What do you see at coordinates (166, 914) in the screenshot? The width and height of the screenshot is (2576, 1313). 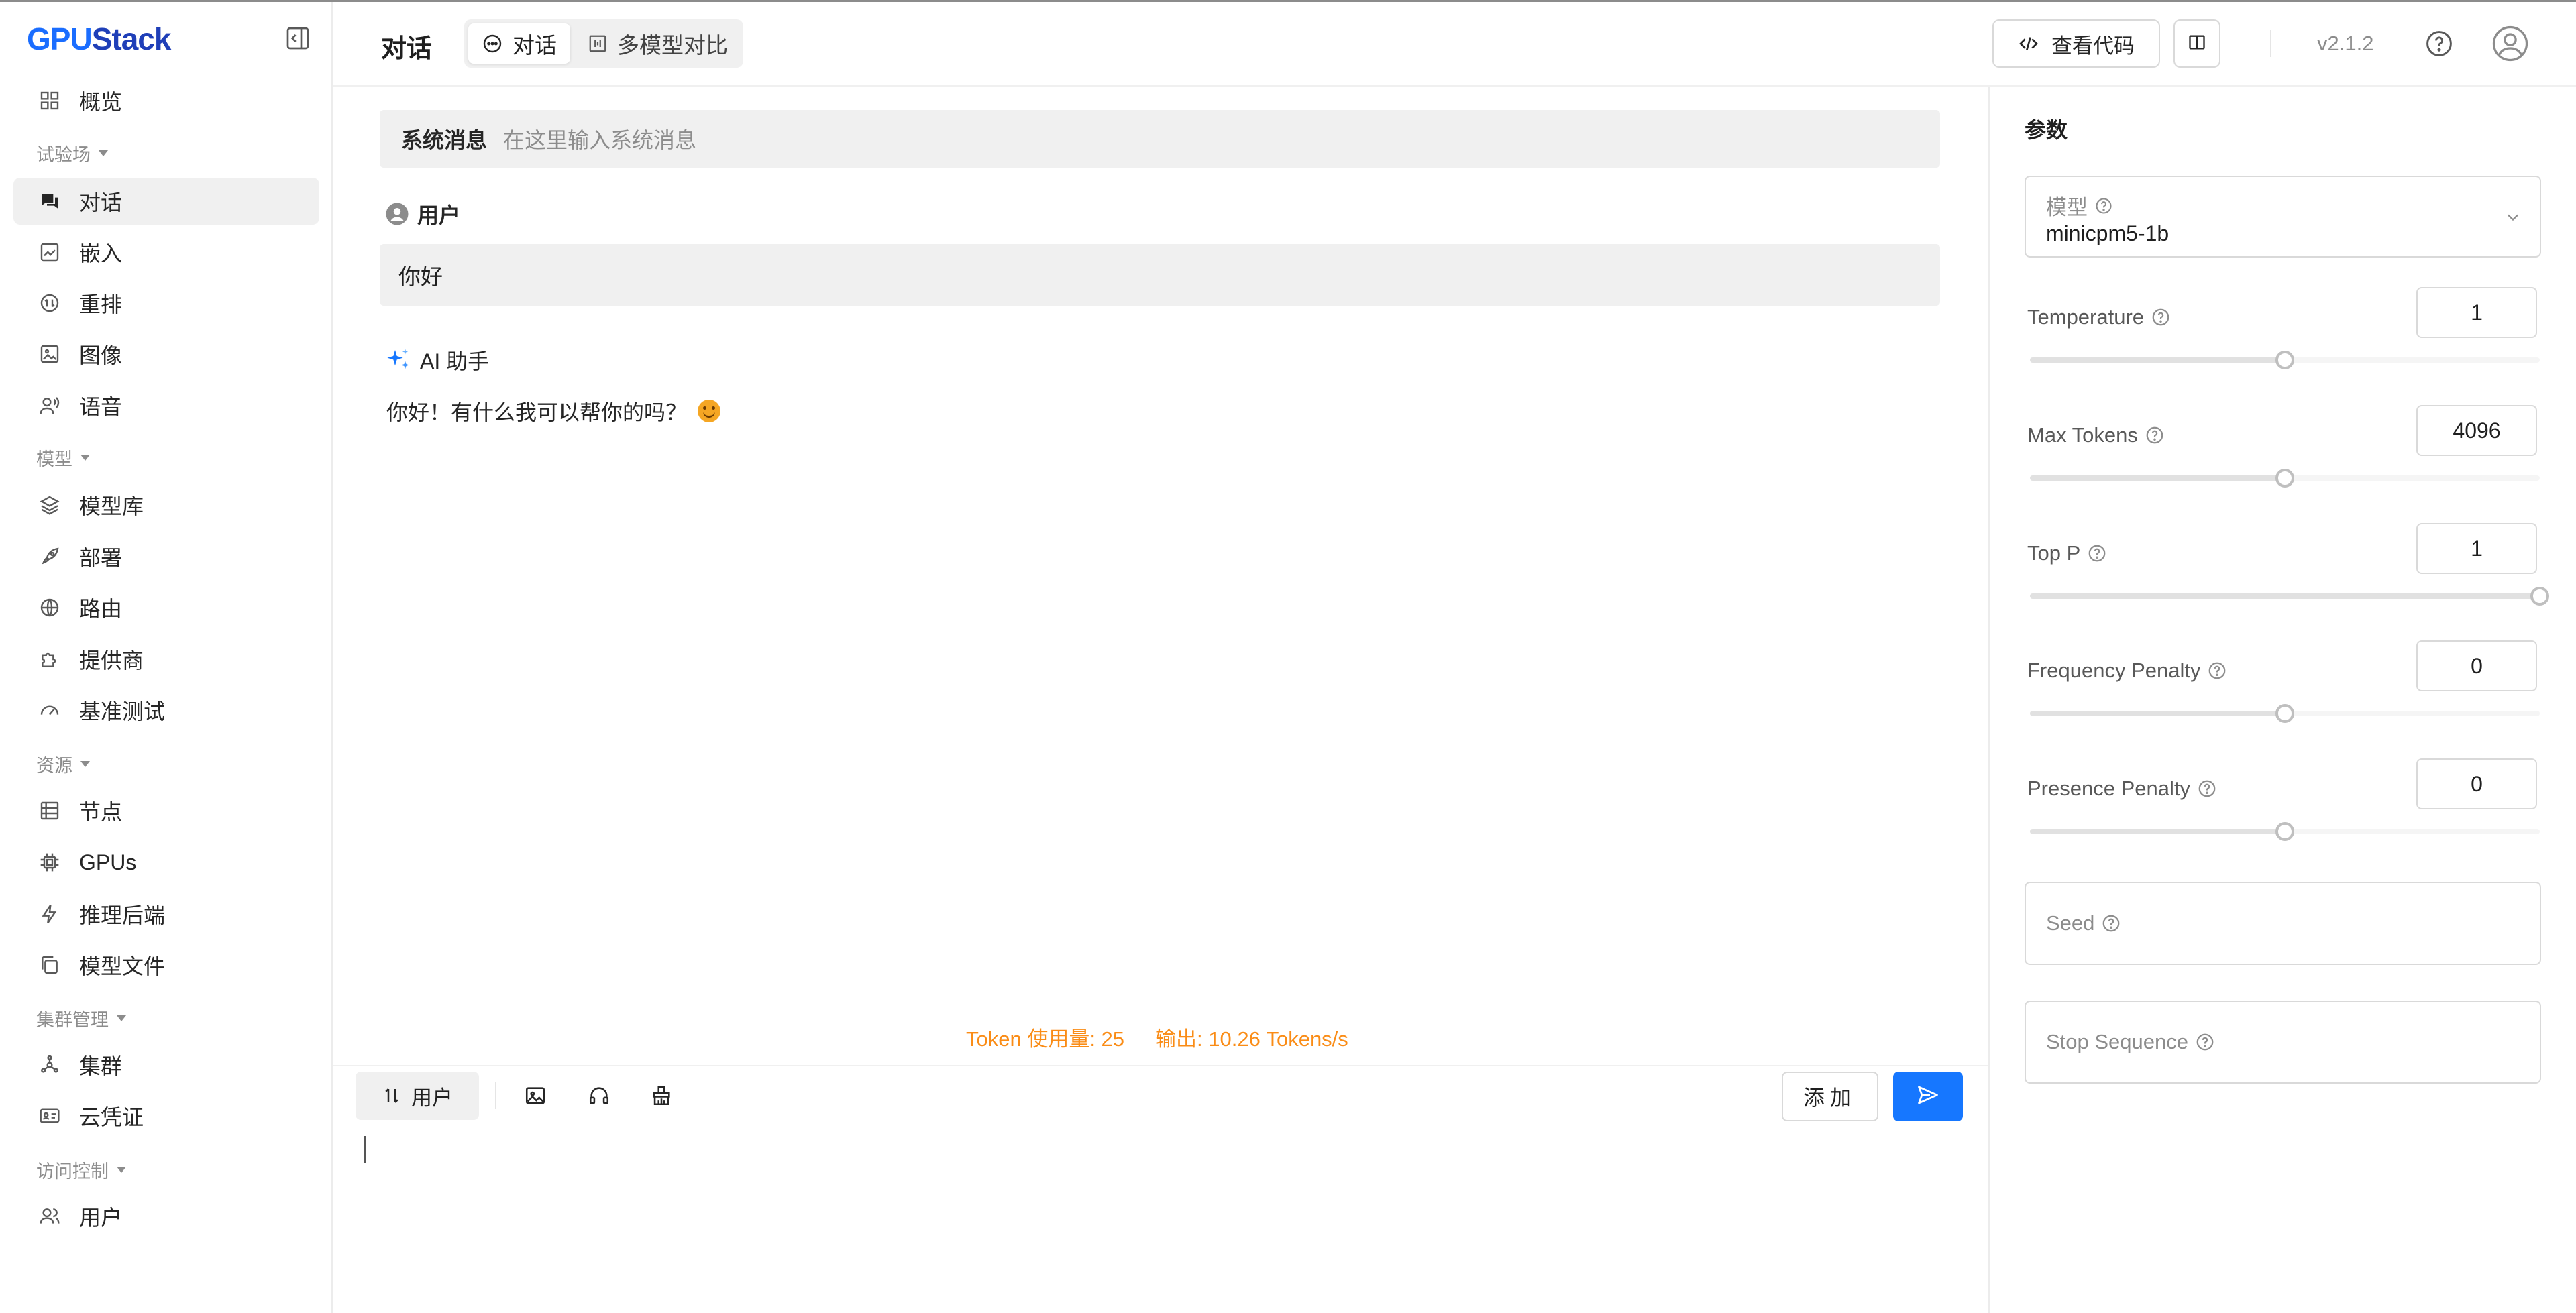 I see `sidebar-item-inference-backends: 推理后端` at bounding box center [166, 914].